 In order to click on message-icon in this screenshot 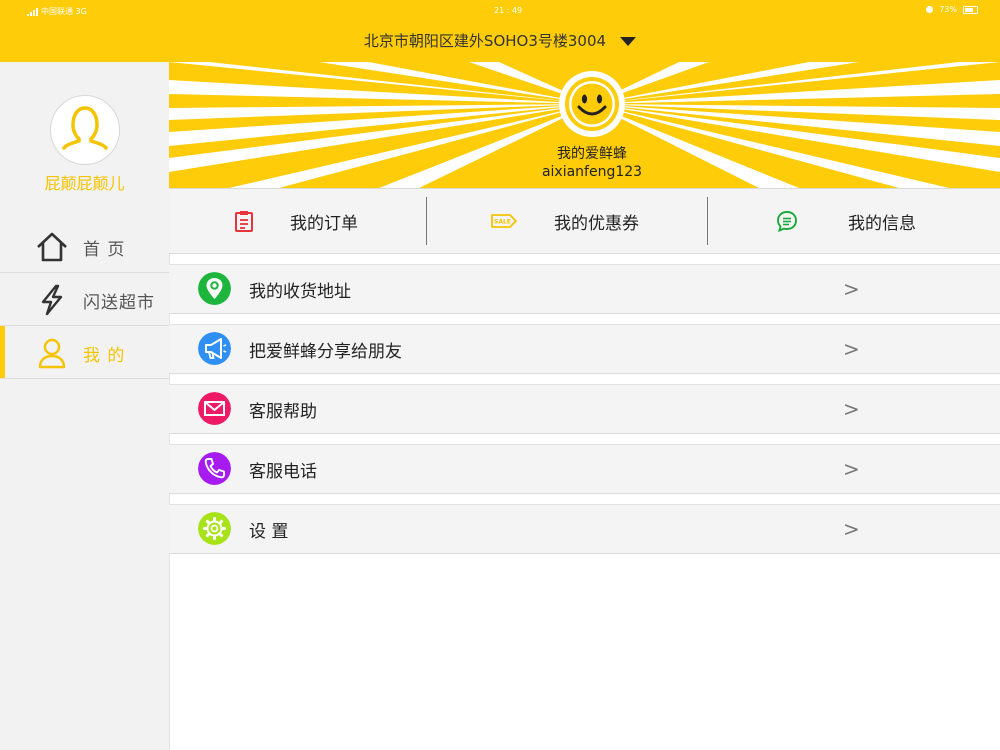, I will do `click(787, 222)`.